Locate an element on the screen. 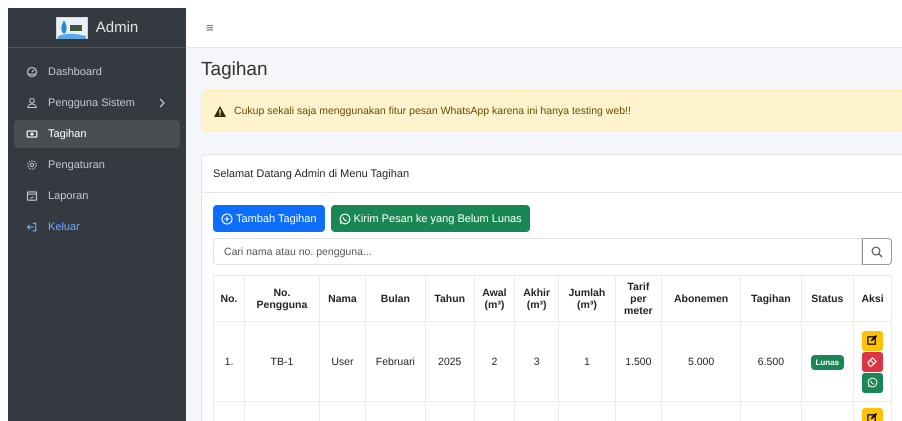  column-header: No. is located at coordinates (229, 299).